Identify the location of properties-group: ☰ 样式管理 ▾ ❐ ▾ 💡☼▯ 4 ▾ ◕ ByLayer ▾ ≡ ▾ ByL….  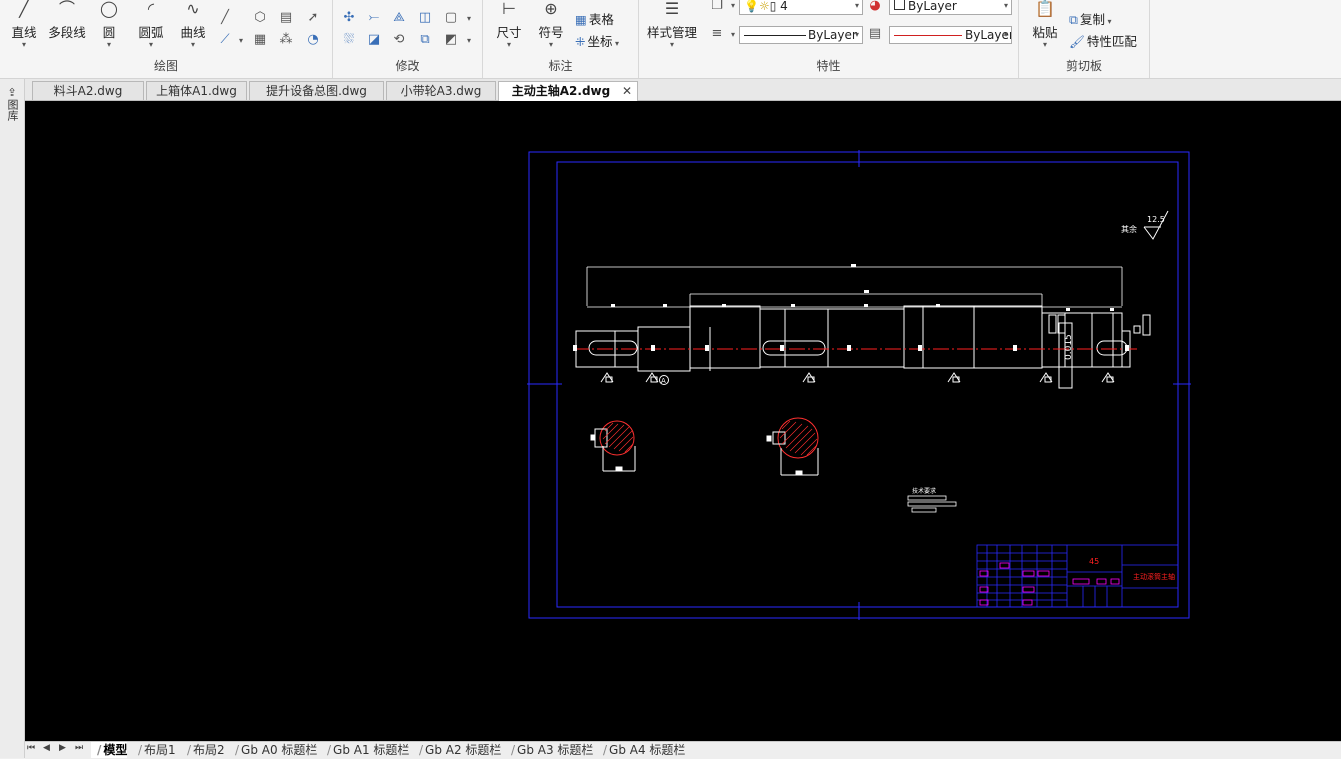
(829, 39).